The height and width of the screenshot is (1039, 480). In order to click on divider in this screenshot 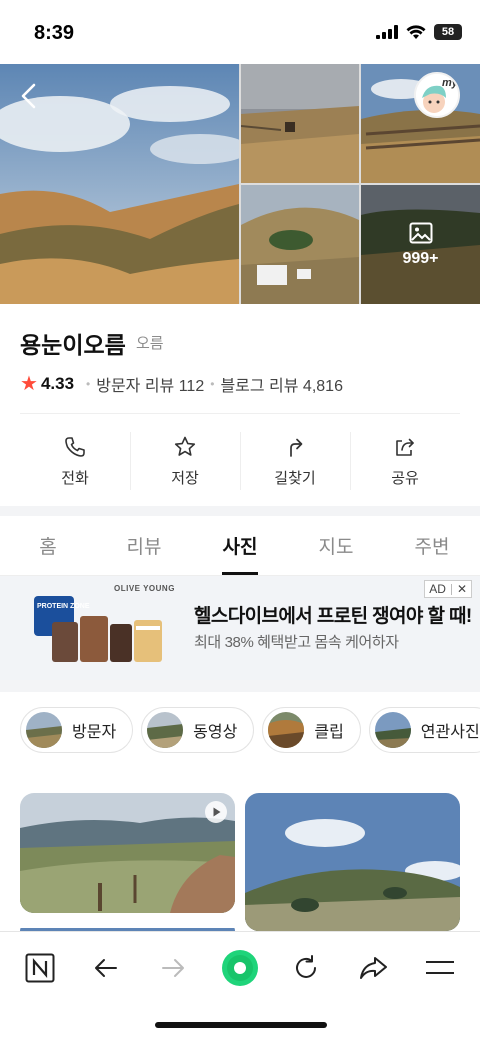, I will do `click(240, 413)`.